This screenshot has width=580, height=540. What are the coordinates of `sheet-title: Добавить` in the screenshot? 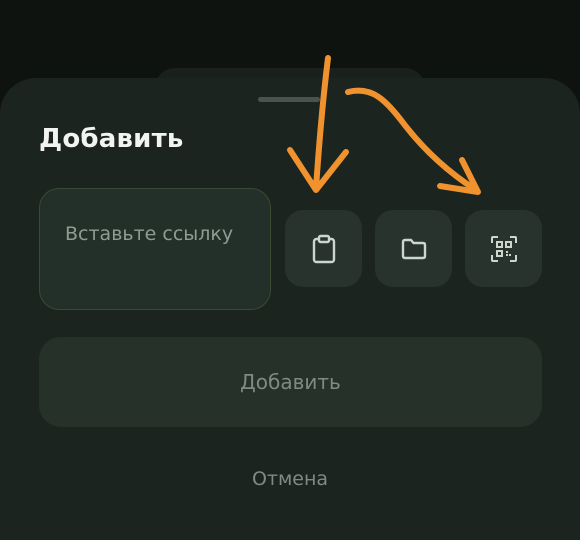 It's located at (111, 139).